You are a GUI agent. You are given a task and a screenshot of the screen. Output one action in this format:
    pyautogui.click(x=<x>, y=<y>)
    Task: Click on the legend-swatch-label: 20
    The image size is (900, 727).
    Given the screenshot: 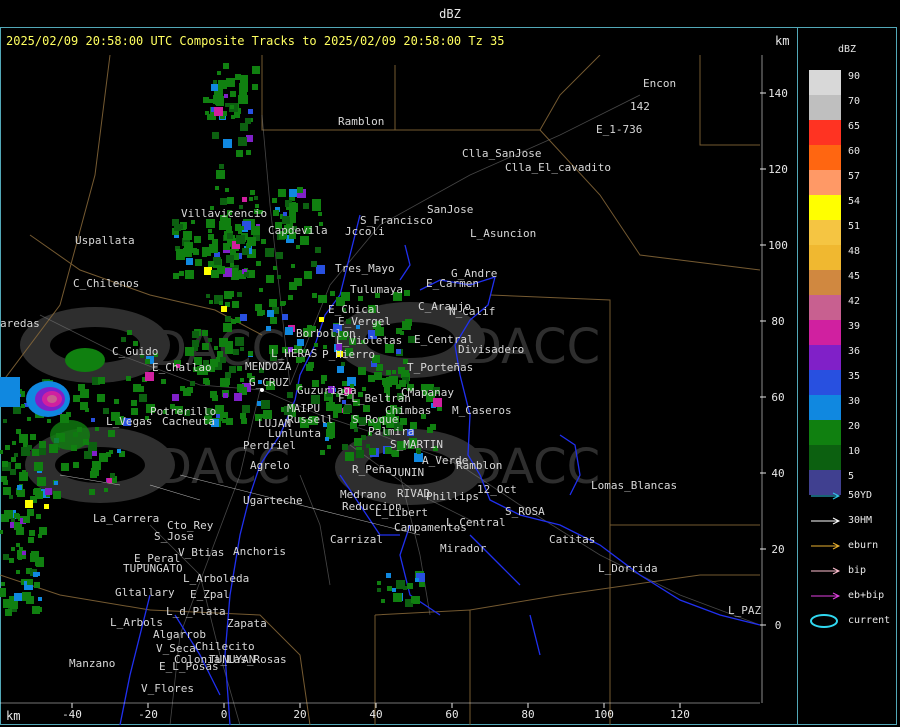 What is the action you would take?
    pyautogui.click(x=854, y=426)
    